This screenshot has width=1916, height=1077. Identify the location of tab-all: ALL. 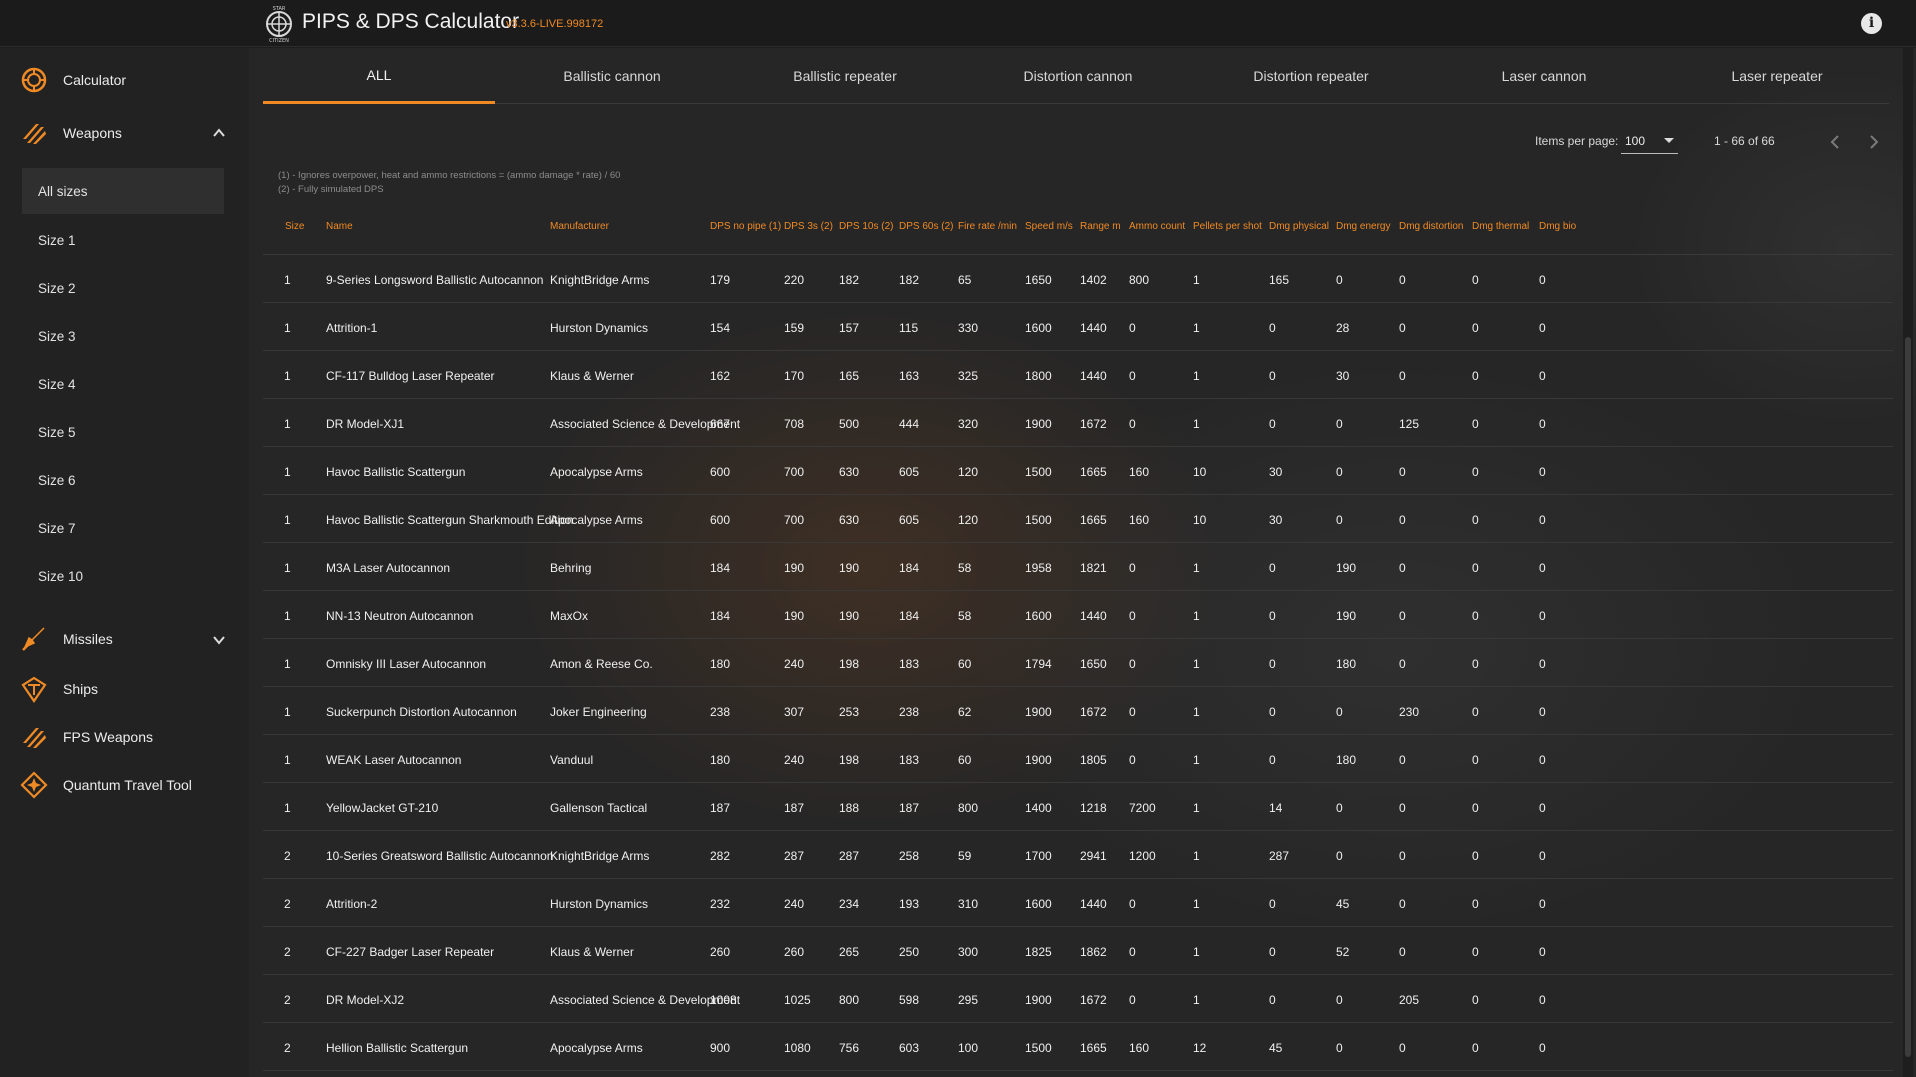
(379, 76).